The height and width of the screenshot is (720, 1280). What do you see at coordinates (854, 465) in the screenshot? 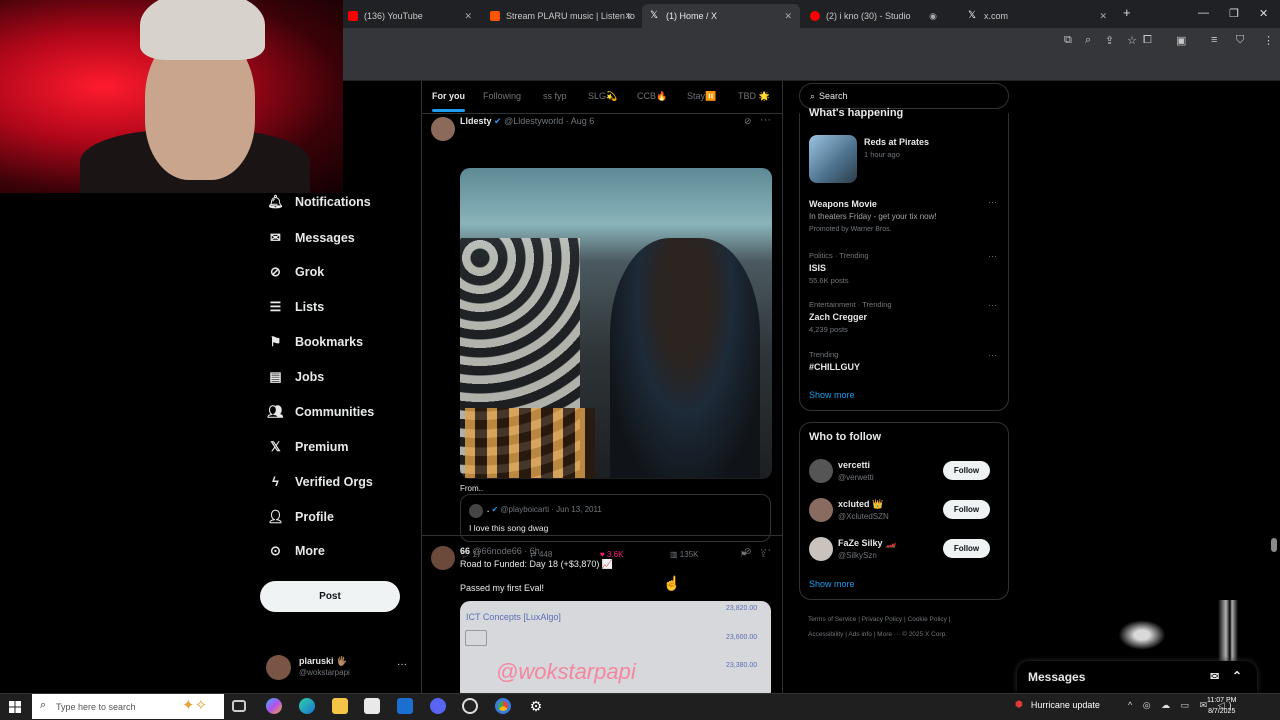
I see `follow-name: vercetti` at bounding box center [854, 465].